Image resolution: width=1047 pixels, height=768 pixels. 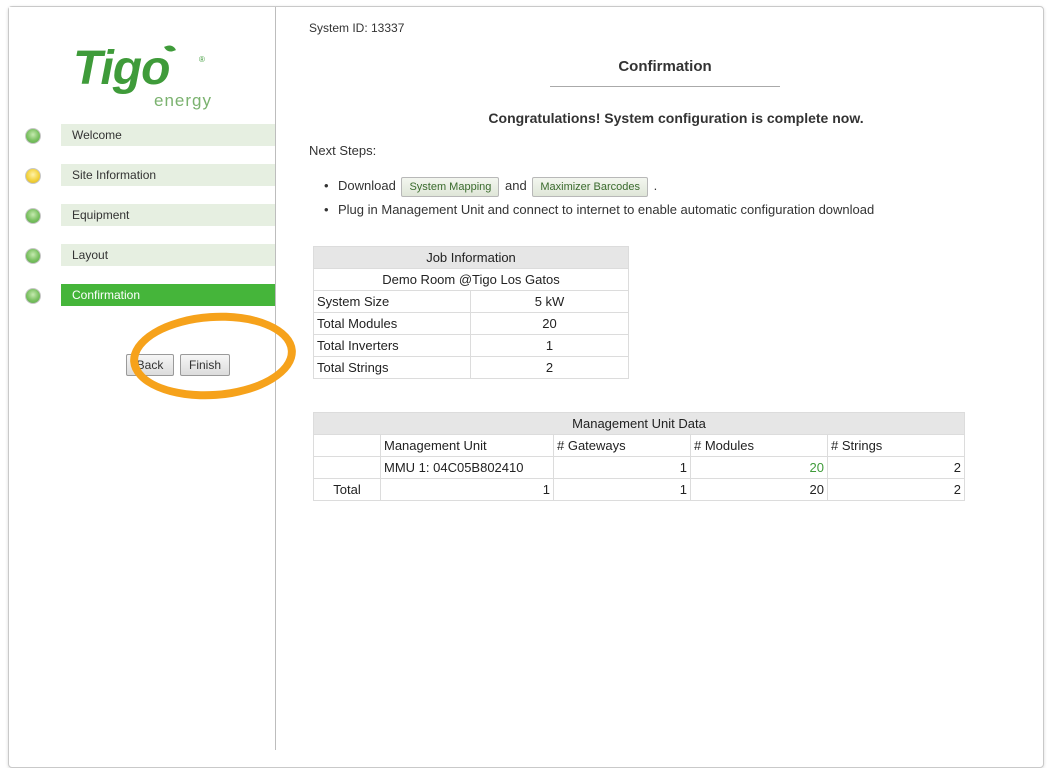 I want to click on column-header: # Gateways, so click(x=622, y=445).